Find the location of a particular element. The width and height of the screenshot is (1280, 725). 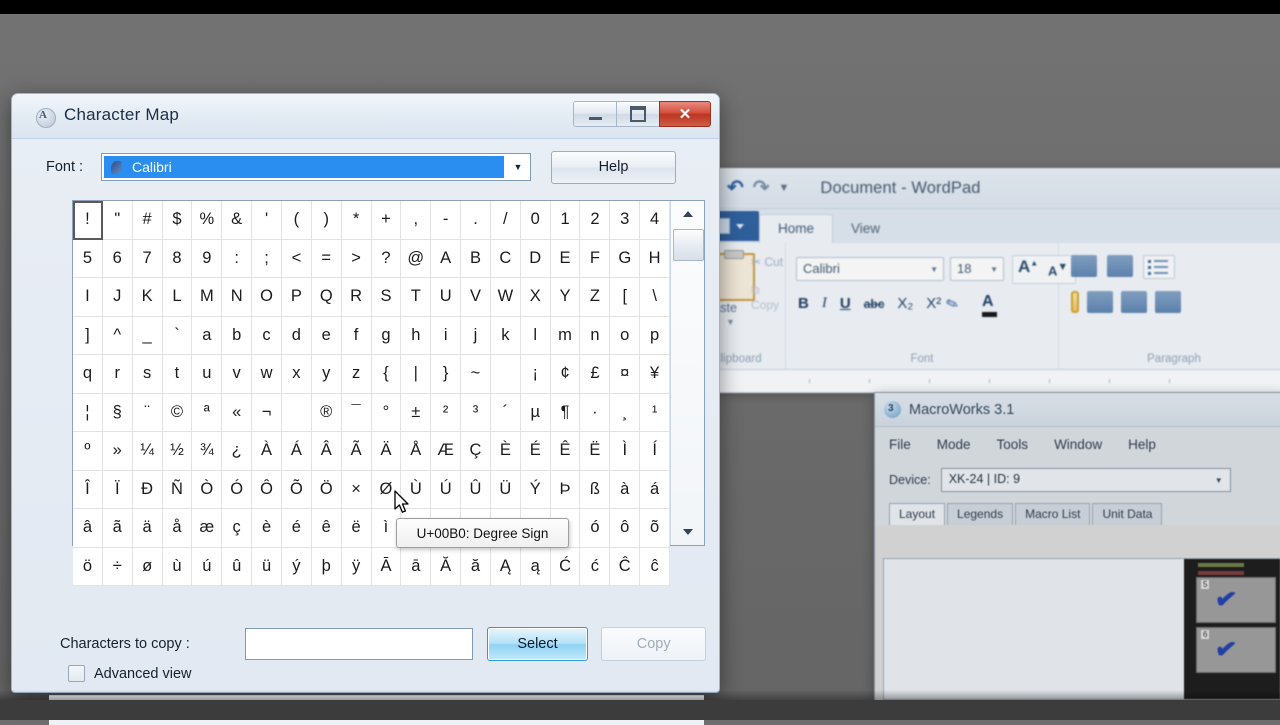

character-cell: % is located at coordinates (207, 220).